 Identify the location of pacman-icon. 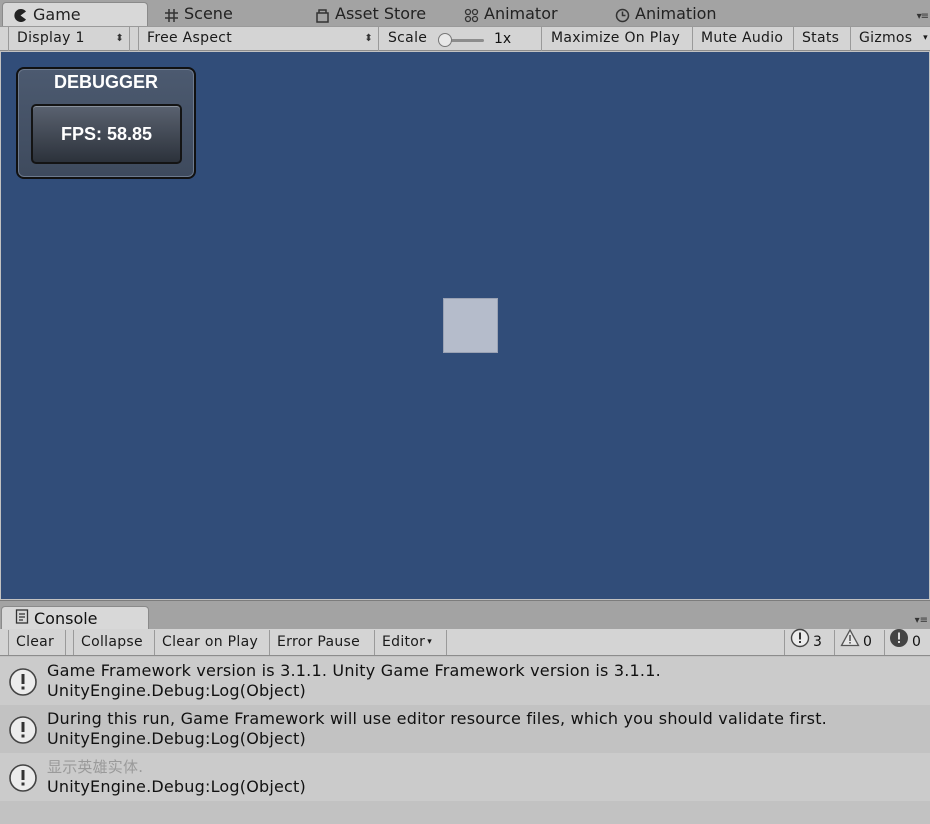
(20, 14).